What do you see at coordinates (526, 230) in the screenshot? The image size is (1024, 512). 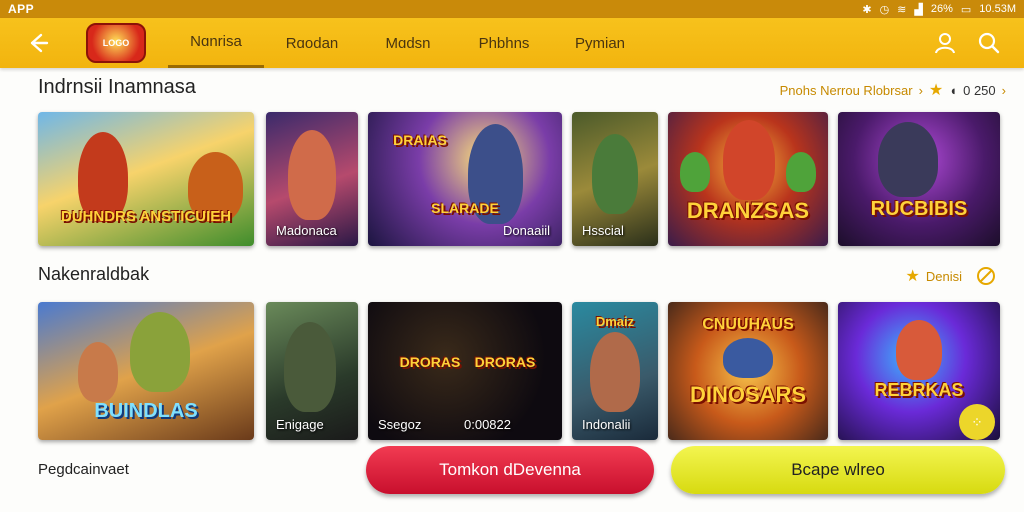 I see `game-card-caption: Donaaiil` at bounding box center [526, 230].